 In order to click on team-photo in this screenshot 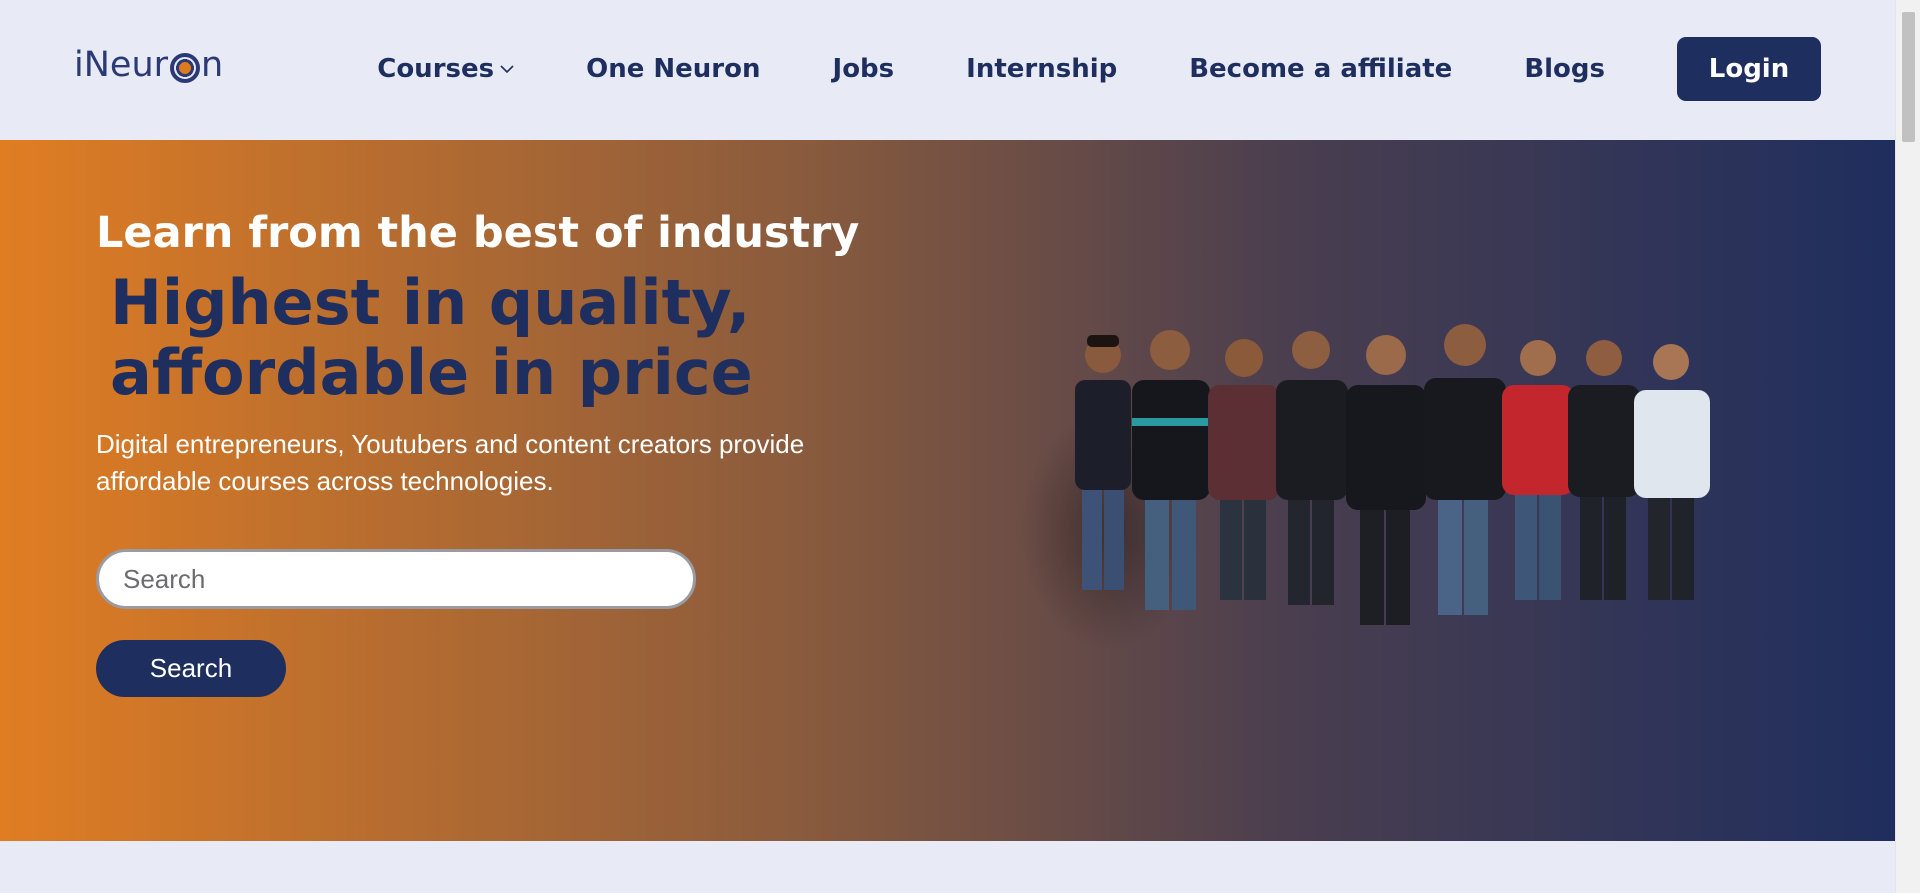, I will do `click(1365, 487)`.